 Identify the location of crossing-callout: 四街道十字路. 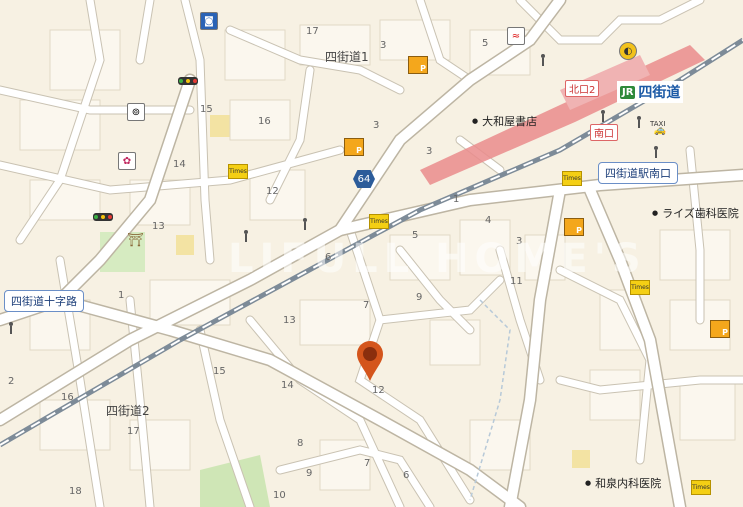
(44, 301).